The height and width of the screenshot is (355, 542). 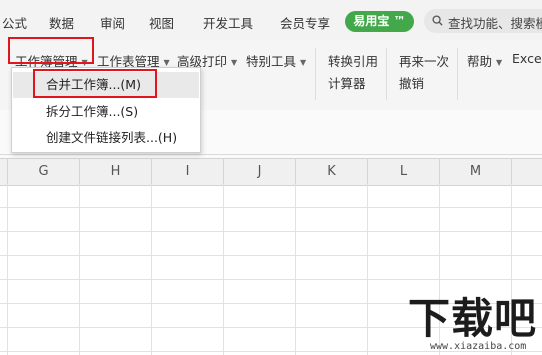 What do you see at coordinates (14, 22) in the screenshot?
I see `menu-formulas: 公式` at bounding box center [14, 22].